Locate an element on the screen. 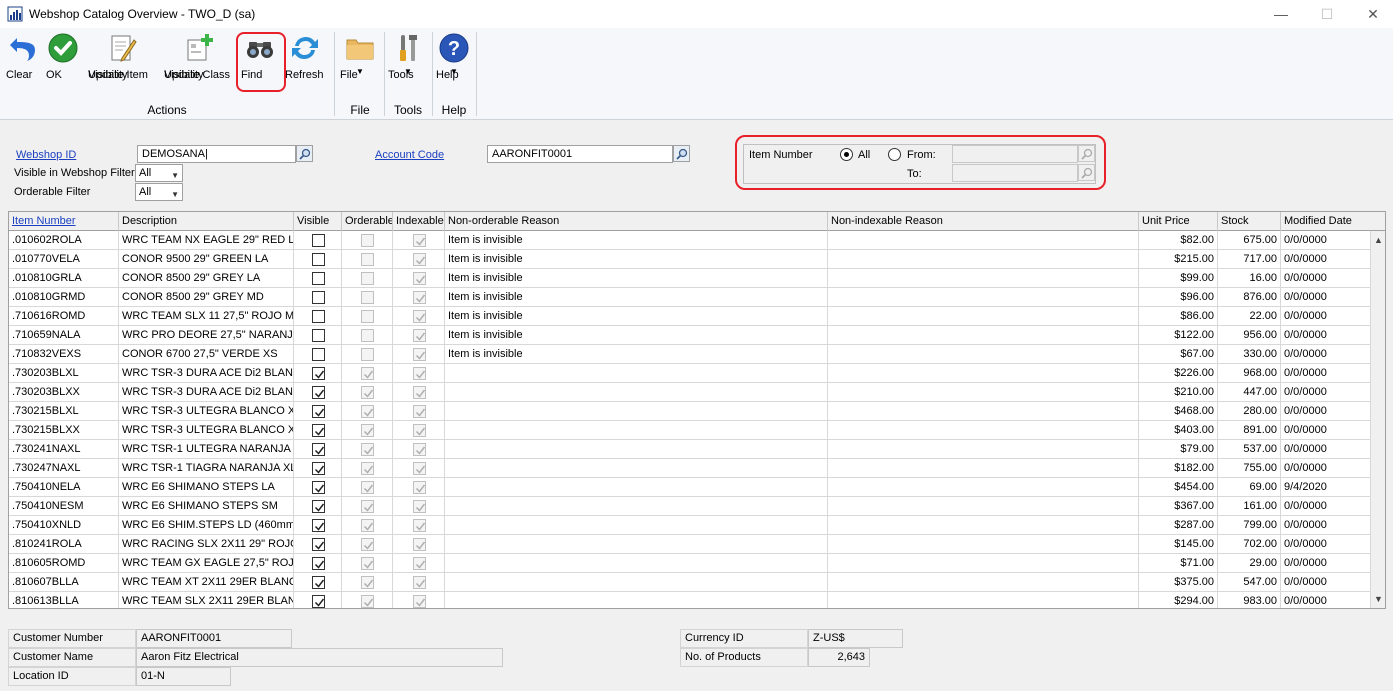 The height and width of the screenshot is (691, 1393). item-cell: .730215BLXX is located at coordinates (64, 430).